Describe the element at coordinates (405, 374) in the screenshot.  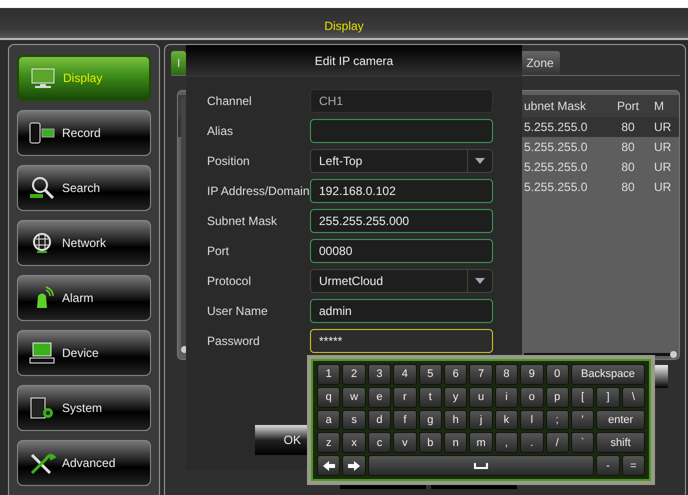
I see `key: 4` at that location.